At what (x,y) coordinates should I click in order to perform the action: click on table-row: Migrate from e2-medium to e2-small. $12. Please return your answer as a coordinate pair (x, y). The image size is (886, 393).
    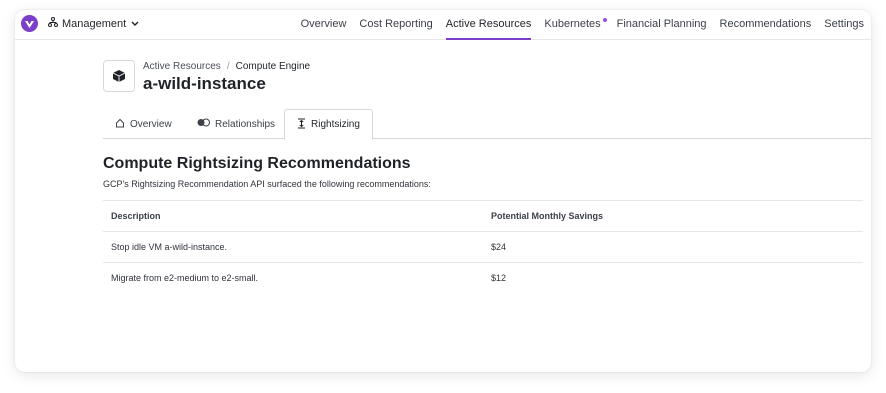
    Looking at the image, I should click on (483, 277).